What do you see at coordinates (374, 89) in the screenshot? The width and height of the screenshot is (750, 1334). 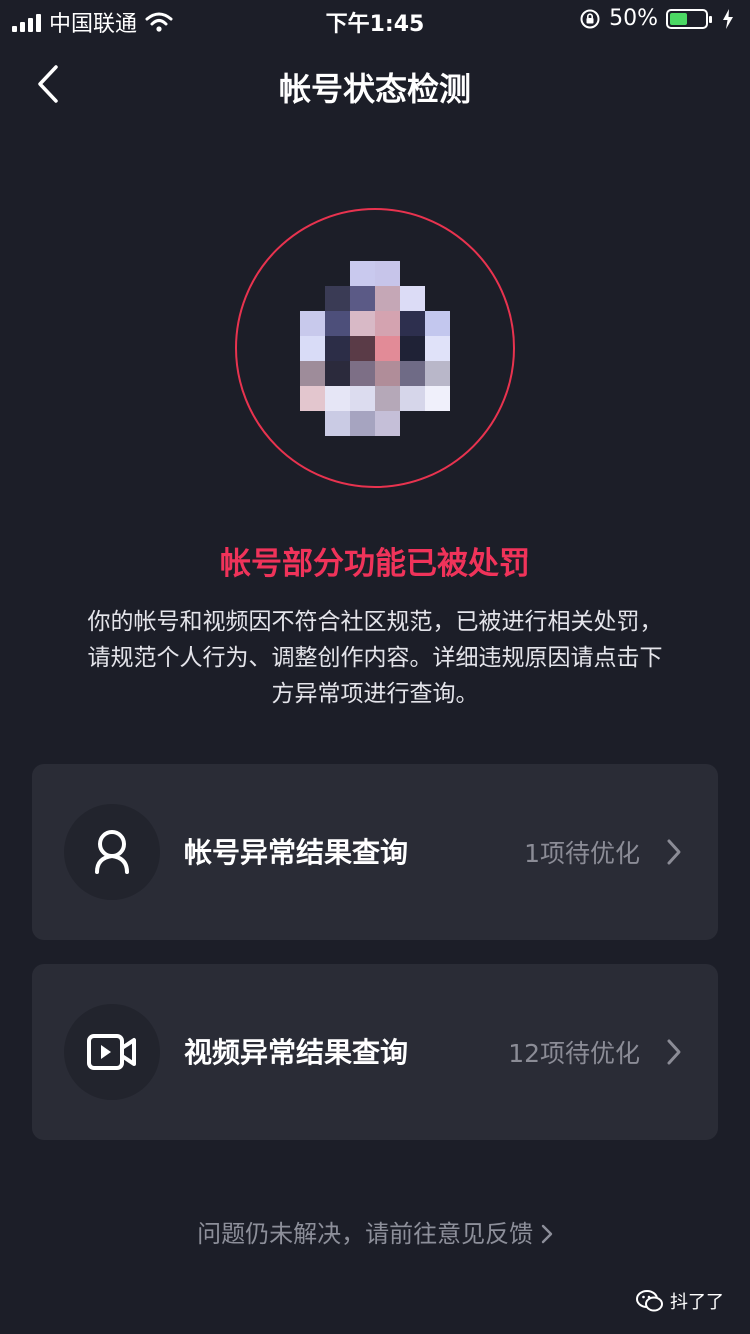 I see `page-title: 帐号状态检测` at bounding box center [374, 89].